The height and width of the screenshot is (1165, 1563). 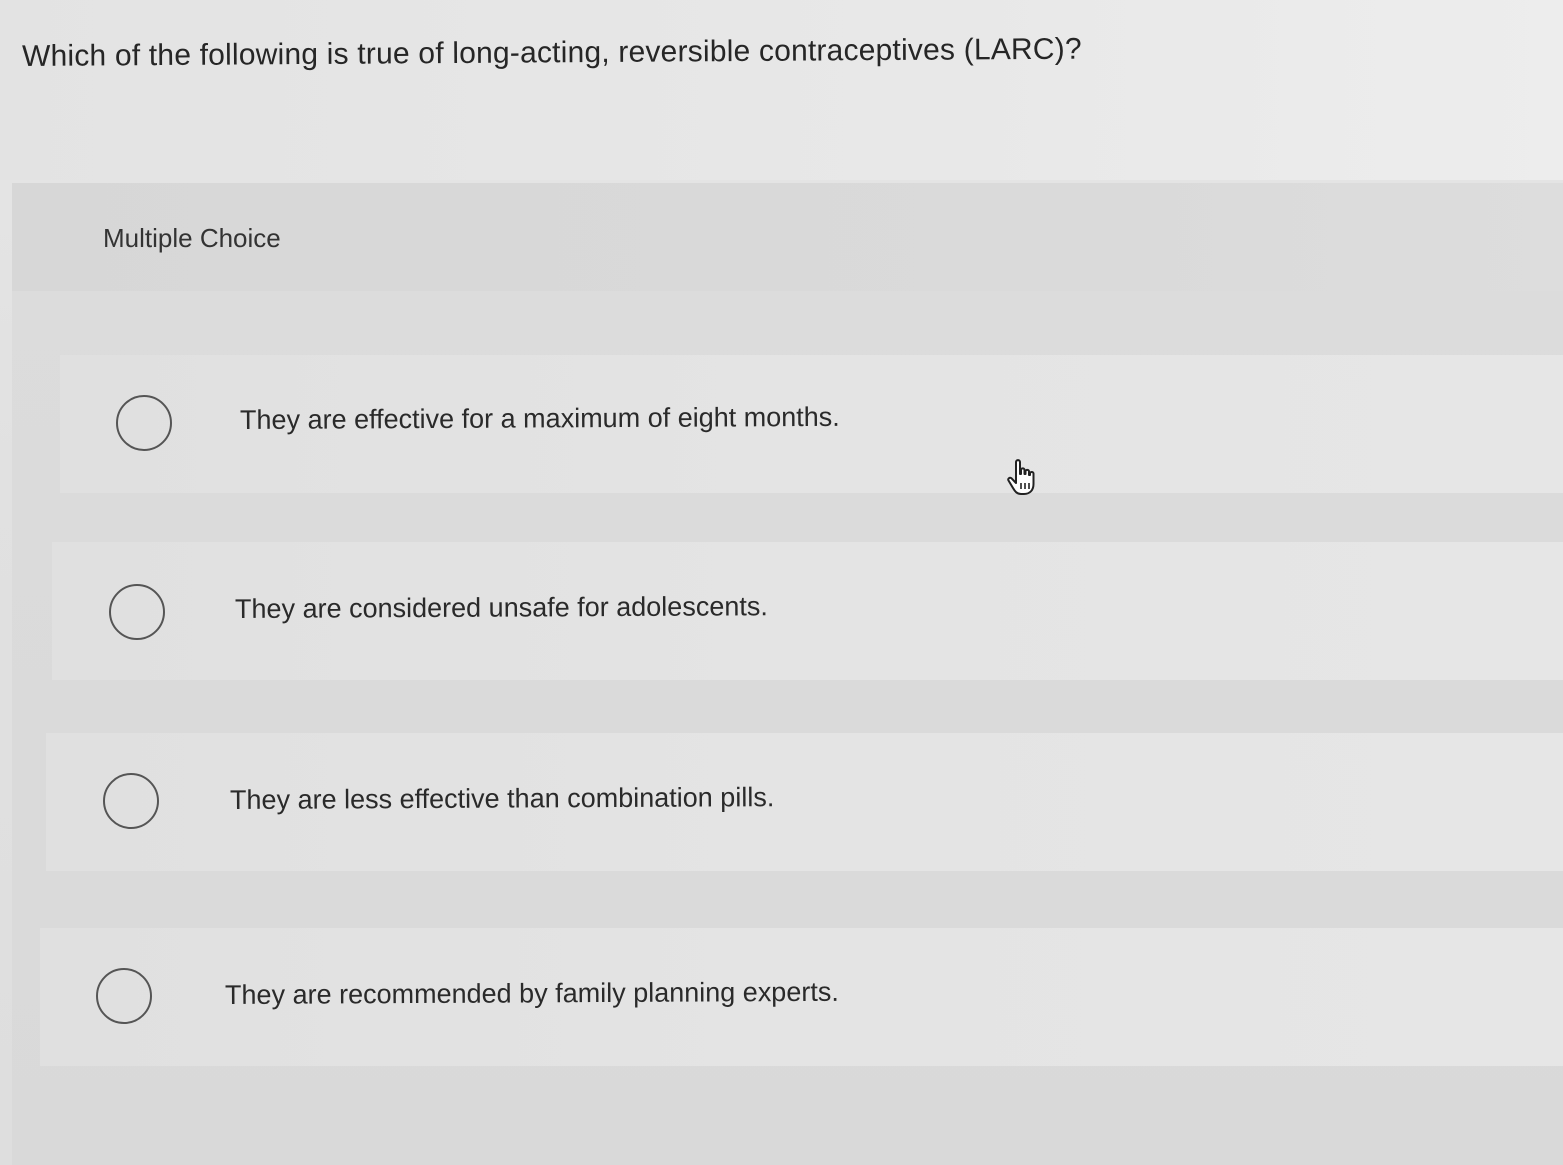 I want to click on multiple-choice-header: Multiple Choice, so click(x=787, y=237).